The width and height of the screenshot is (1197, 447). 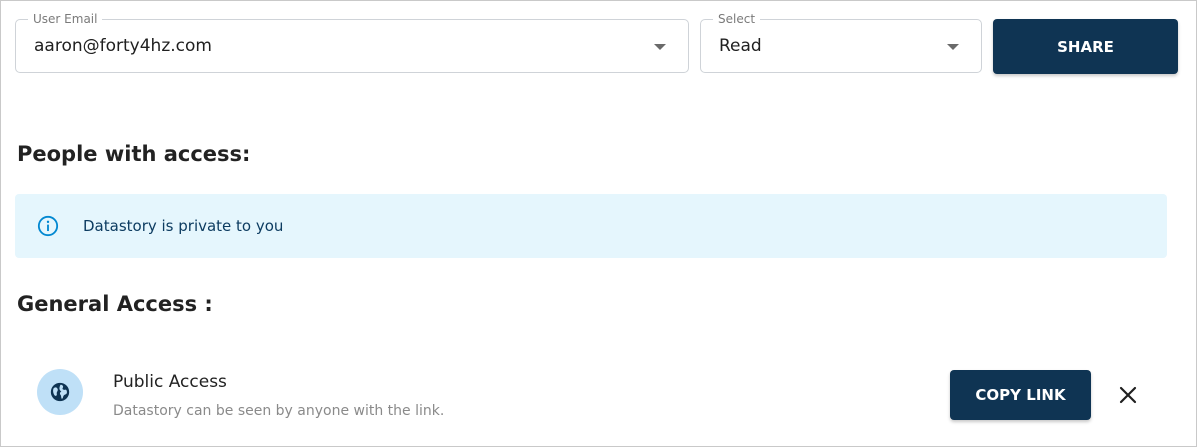 I want to click on share-button: SHARE, so click(x=1085, y=46).